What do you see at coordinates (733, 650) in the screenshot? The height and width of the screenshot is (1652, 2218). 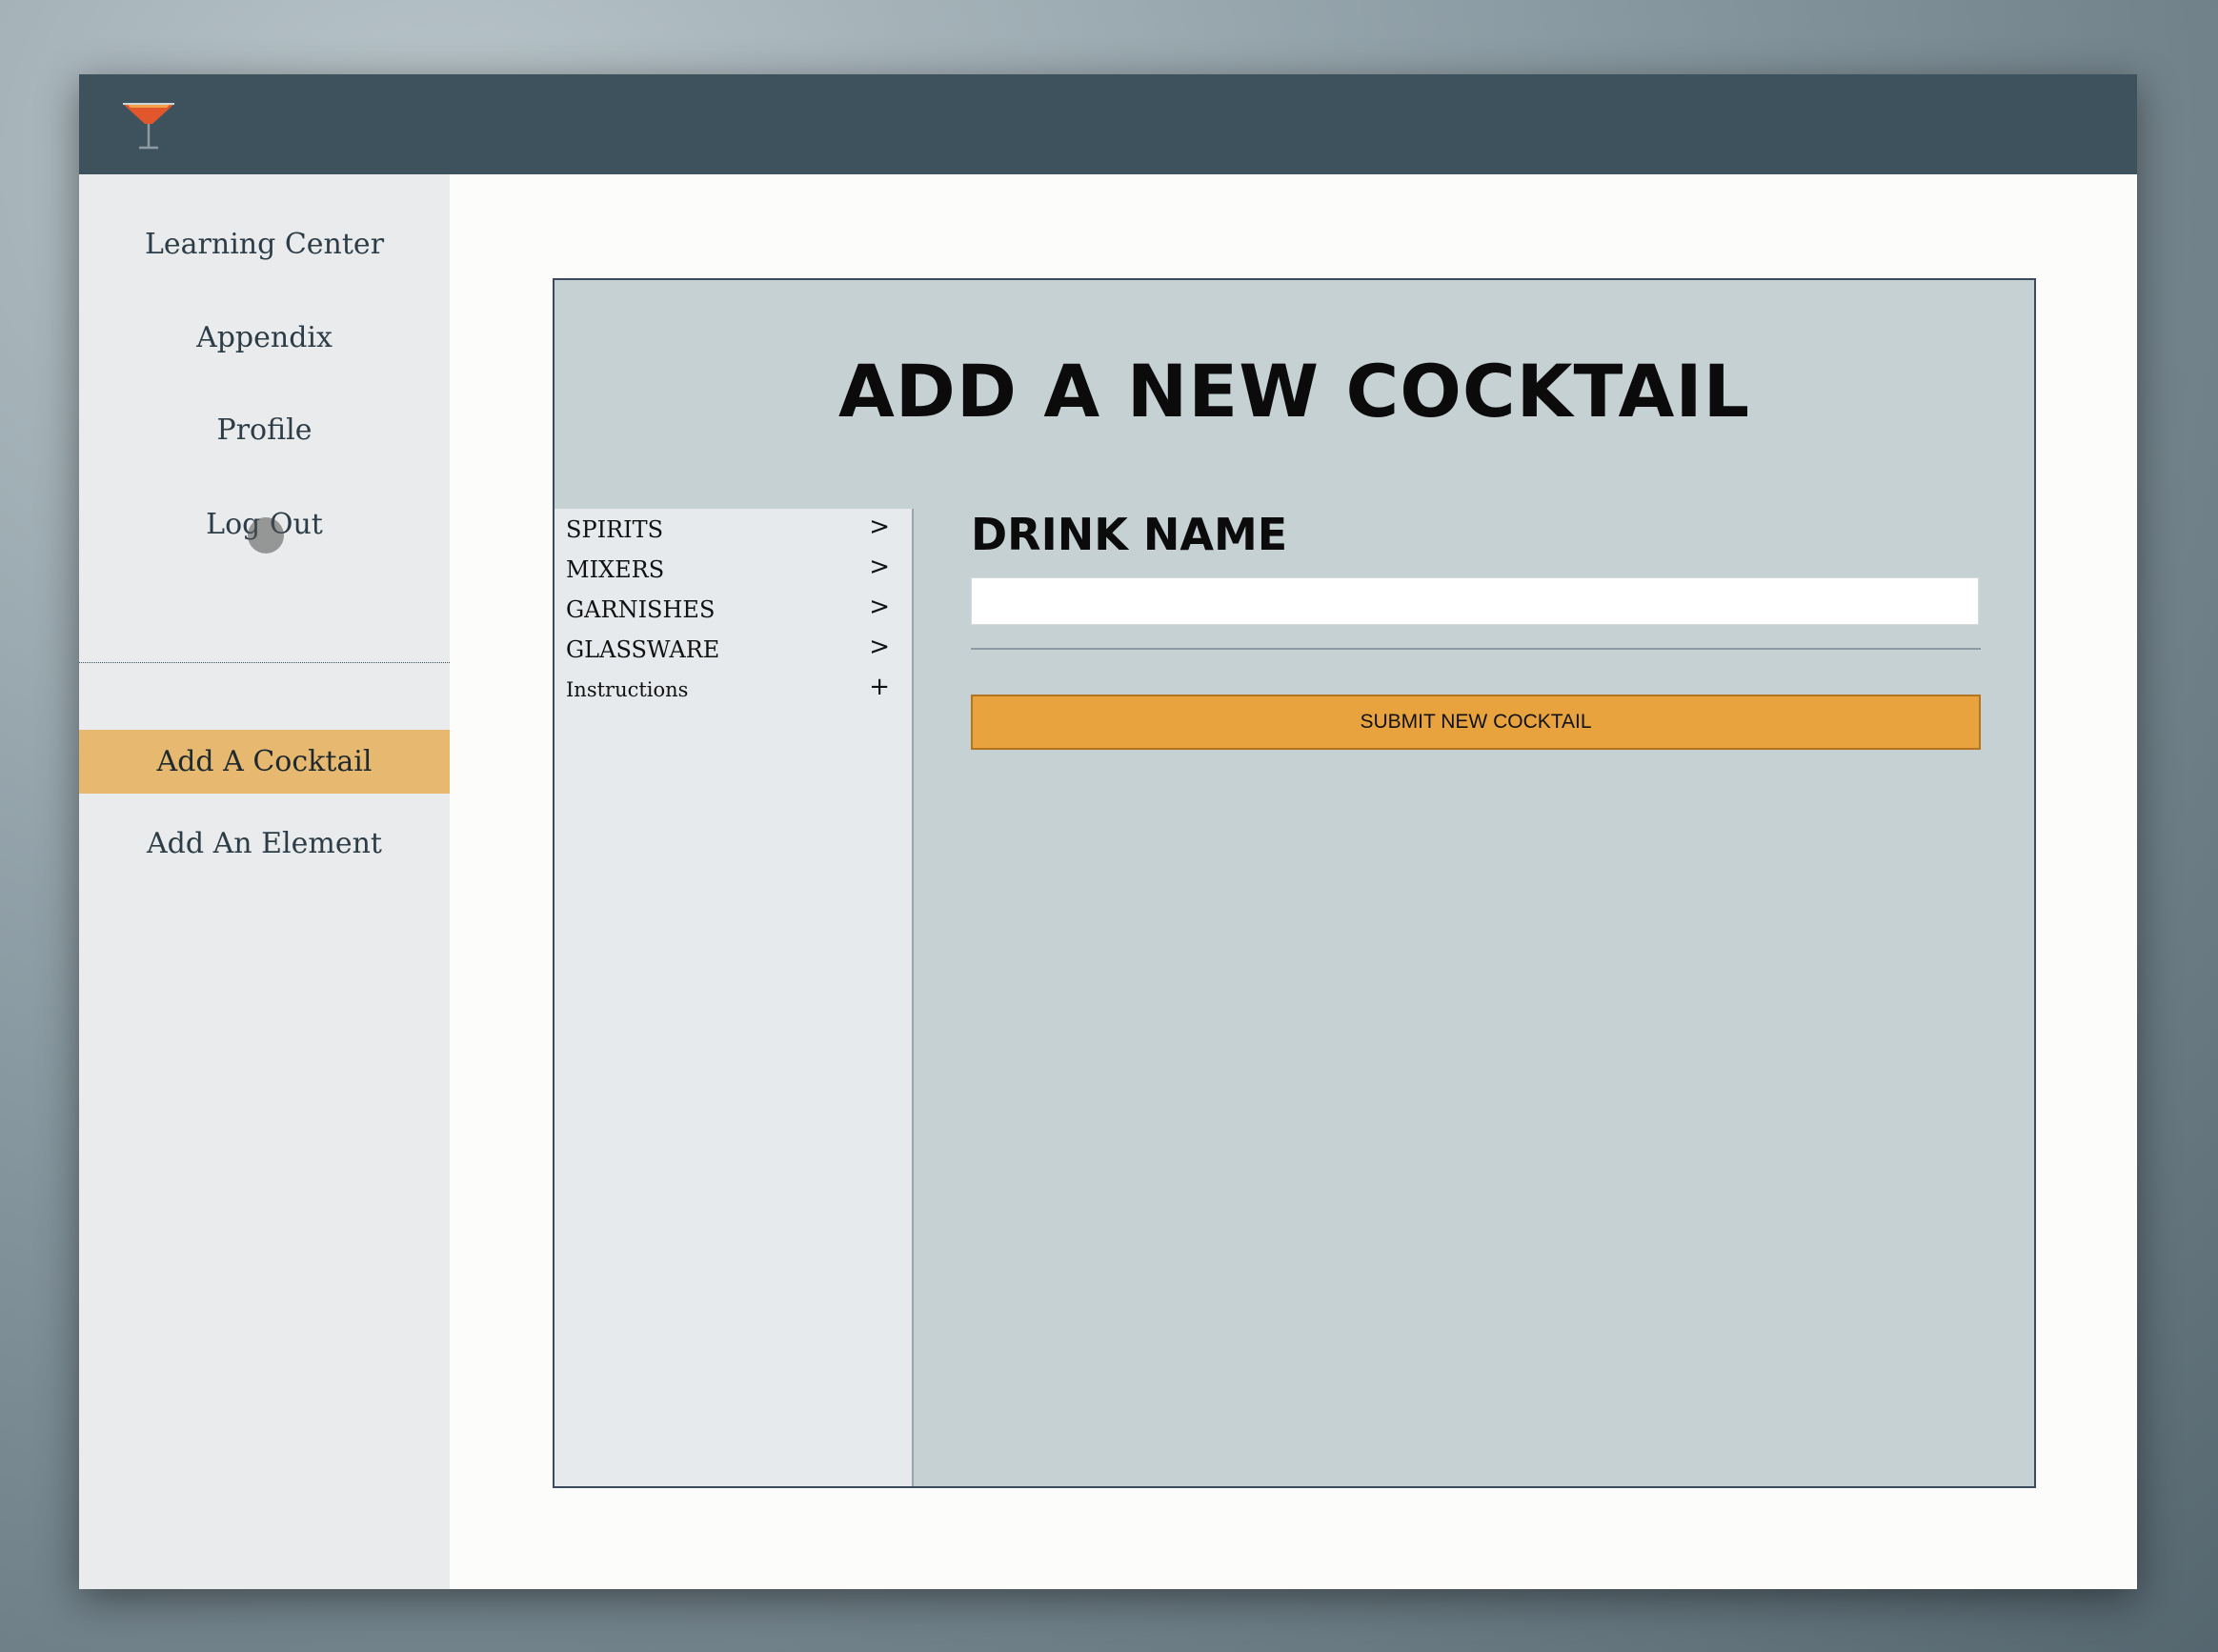 I see `element-category-glassware: GLASSWARE >` at bounding box center [733, 650].